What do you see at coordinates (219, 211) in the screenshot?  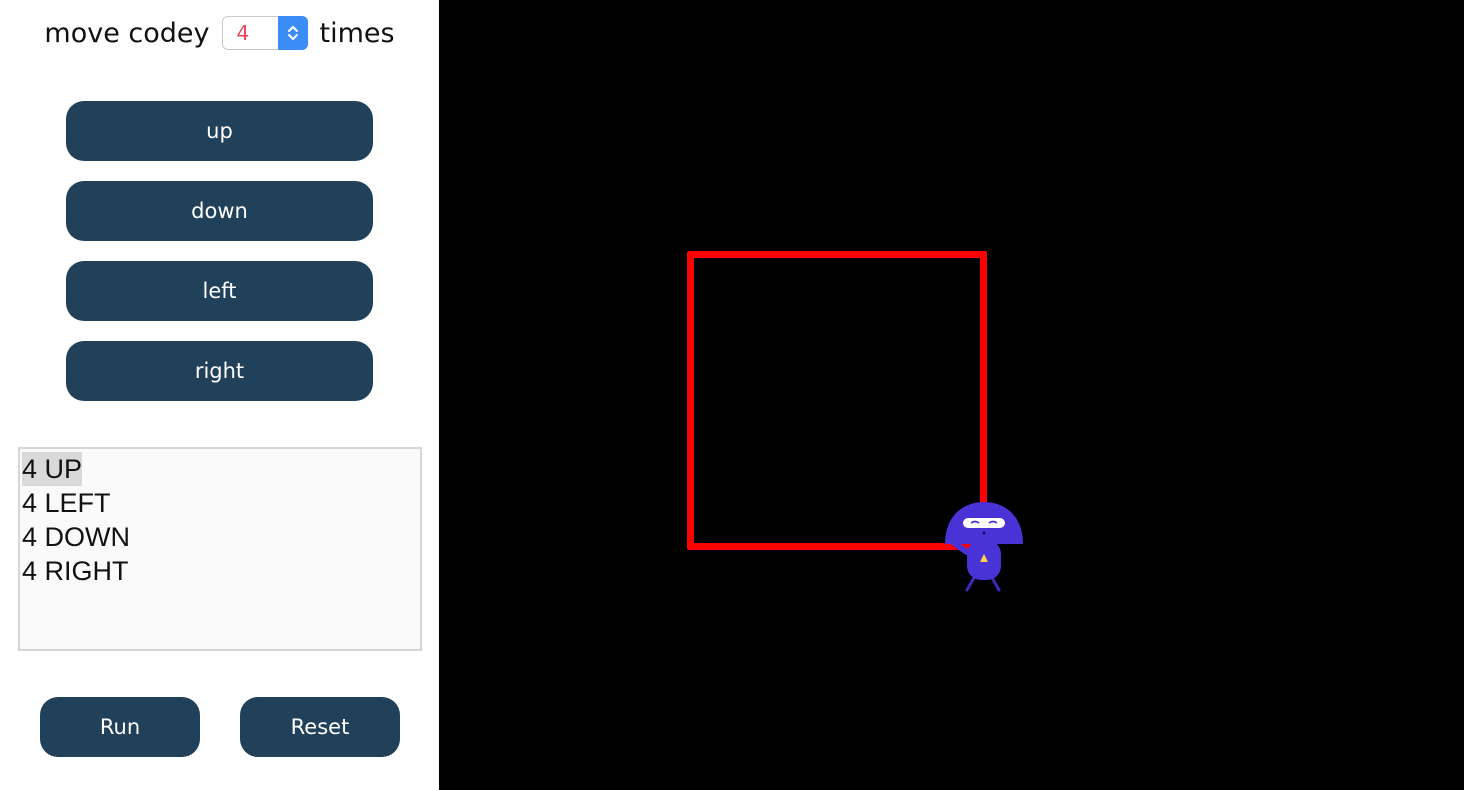 I see `down-button: down` at bounding box center [219, 211].